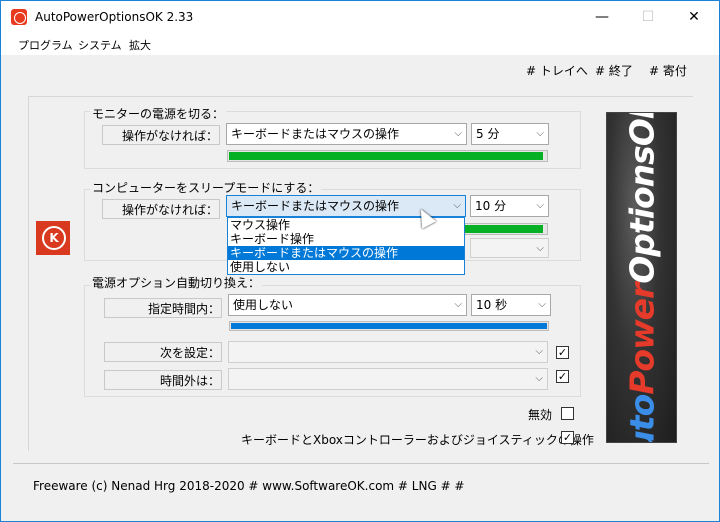  What do you see at coordinates (567, 437) in the screenshot?
I see `controller-checkbox: ✓` at bounding box center [567, 437].